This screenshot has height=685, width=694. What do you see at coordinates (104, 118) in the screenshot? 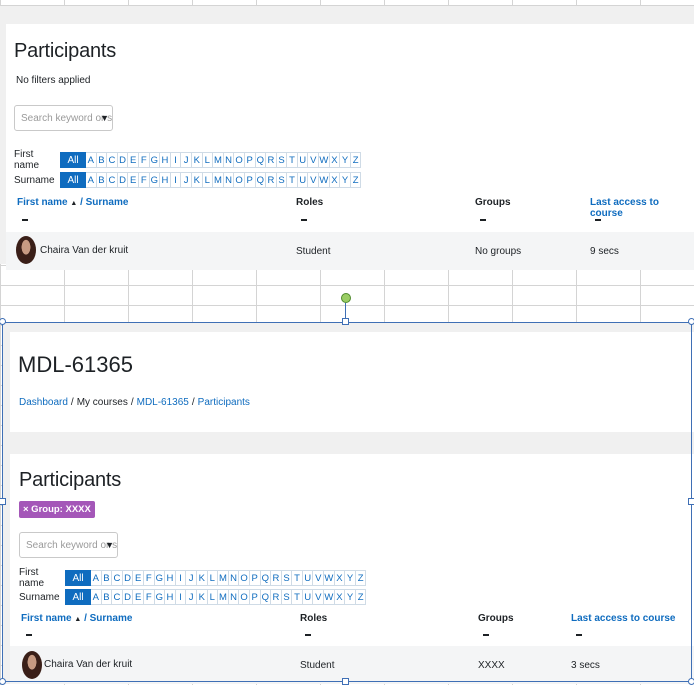
I see `chevron-down-icon: ▼` at bounding box center [104, 118].